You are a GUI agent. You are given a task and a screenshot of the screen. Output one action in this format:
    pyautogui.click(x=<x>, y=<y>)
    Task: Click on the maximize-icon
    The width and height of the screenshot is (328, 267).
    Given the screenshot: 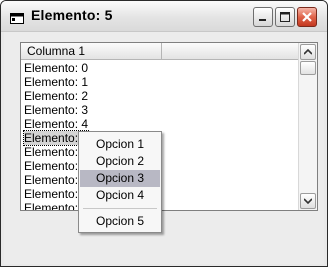 What is the action you would take?
    pyautogui.click(x=285, y=17)
    